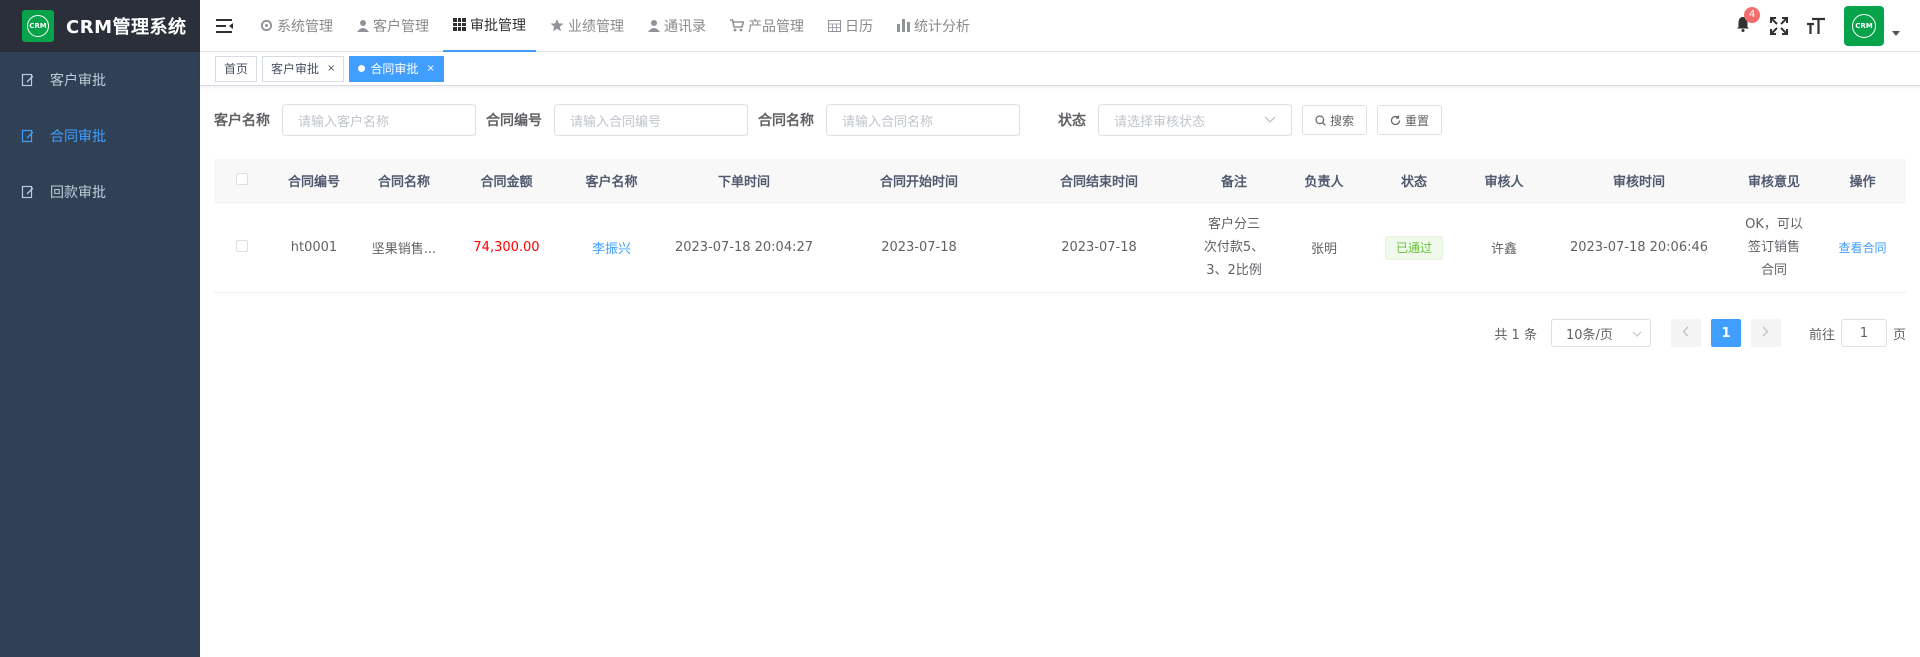 This screenshot has height=657, width=1920. What do you see at coordinates (923, 120) in the screenshot?
I see `contract-name-input: 请输入合同名称` at bounding box center [923, 120].